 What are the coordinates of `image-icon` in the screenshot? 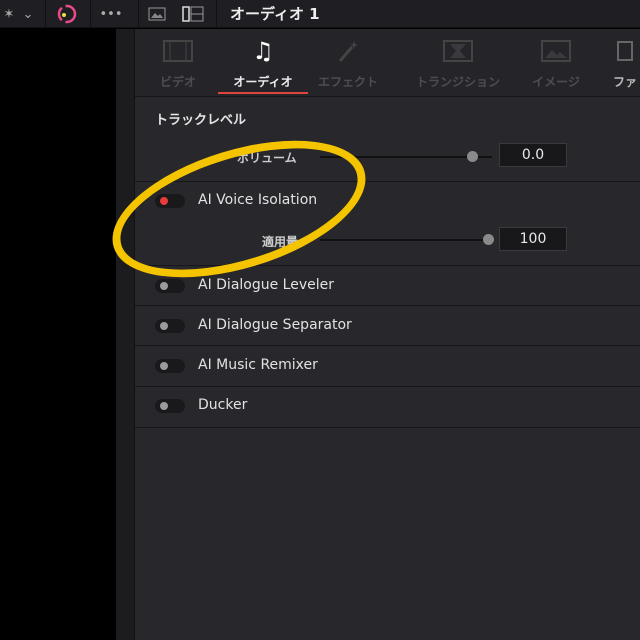 It's located at (556, 51).